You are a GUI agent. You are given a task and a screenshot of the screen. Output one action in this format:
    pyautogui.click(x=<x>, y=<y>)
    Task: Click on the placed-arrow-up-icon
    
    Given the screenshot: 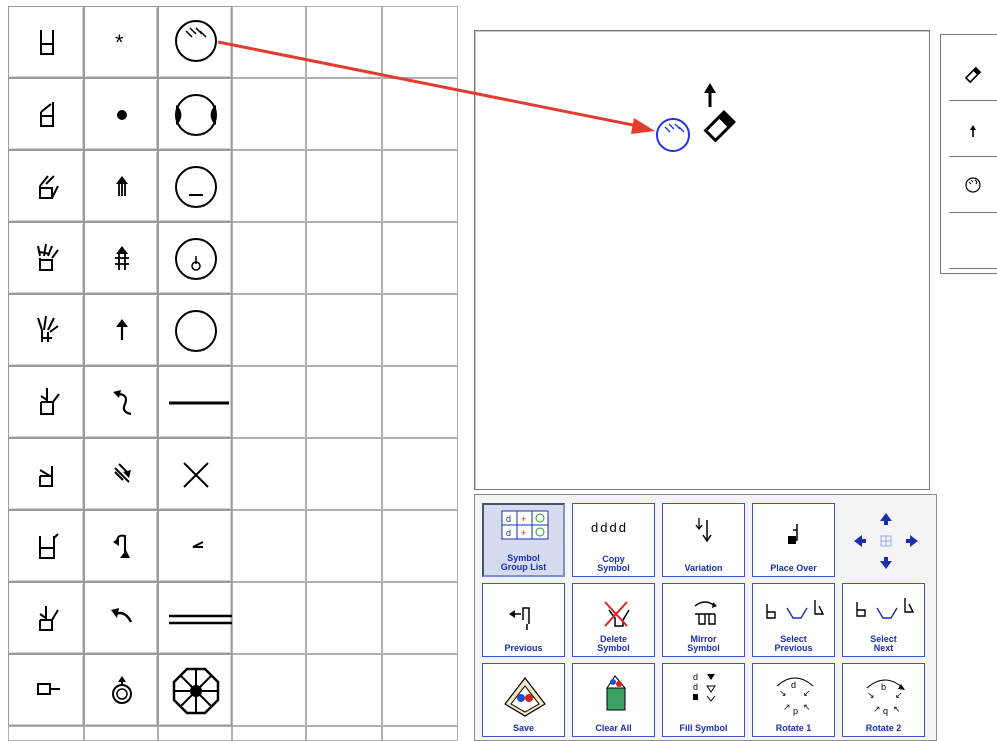 What is the action you would take?
    pyautogui.click(x=710, y=95)
    